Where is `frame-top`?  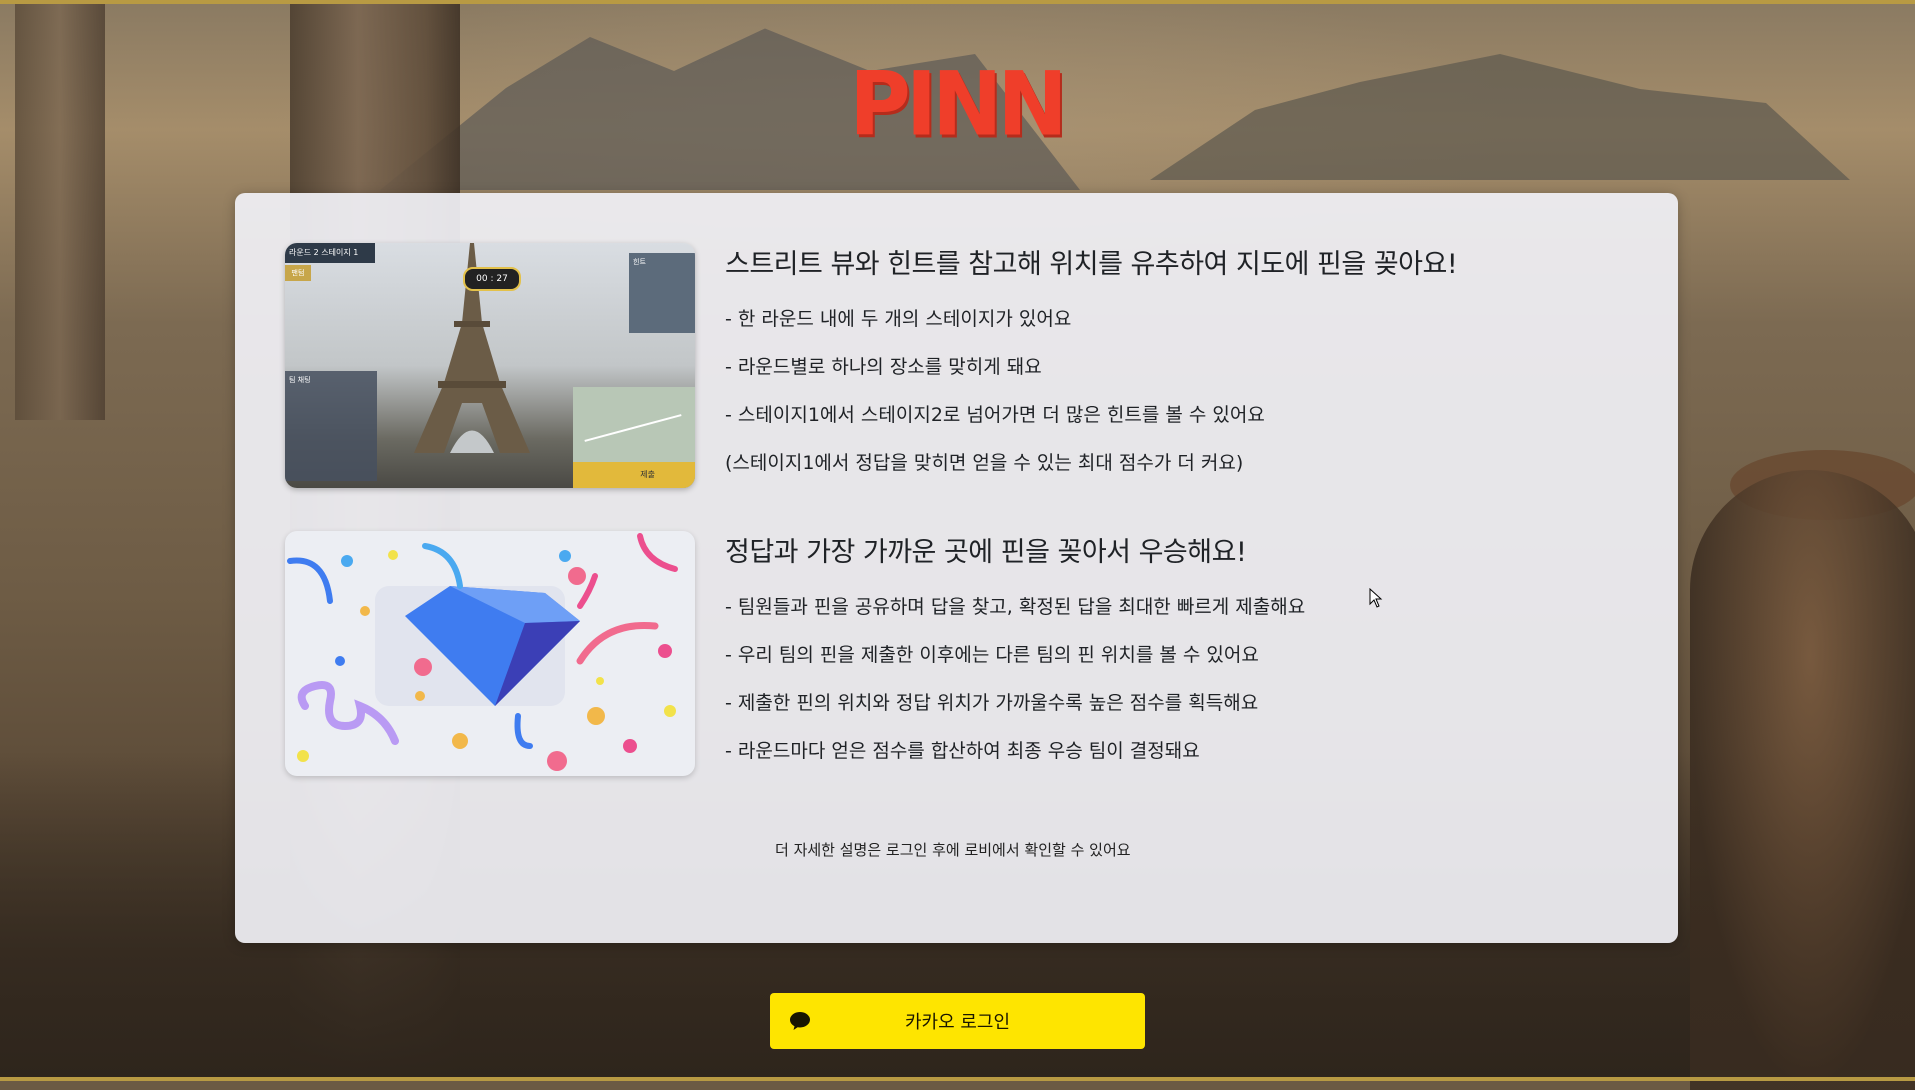 frame-top is located at coordinates (957, 2).